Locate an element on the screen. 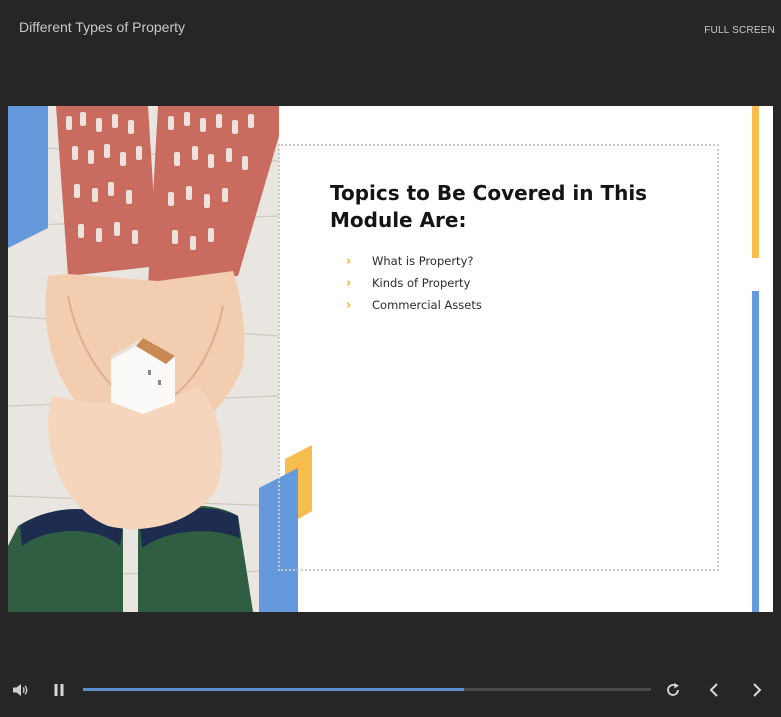 This screenshot has height=717, width=781. topic-label: What is Property? is located at coordinates (423, 261).